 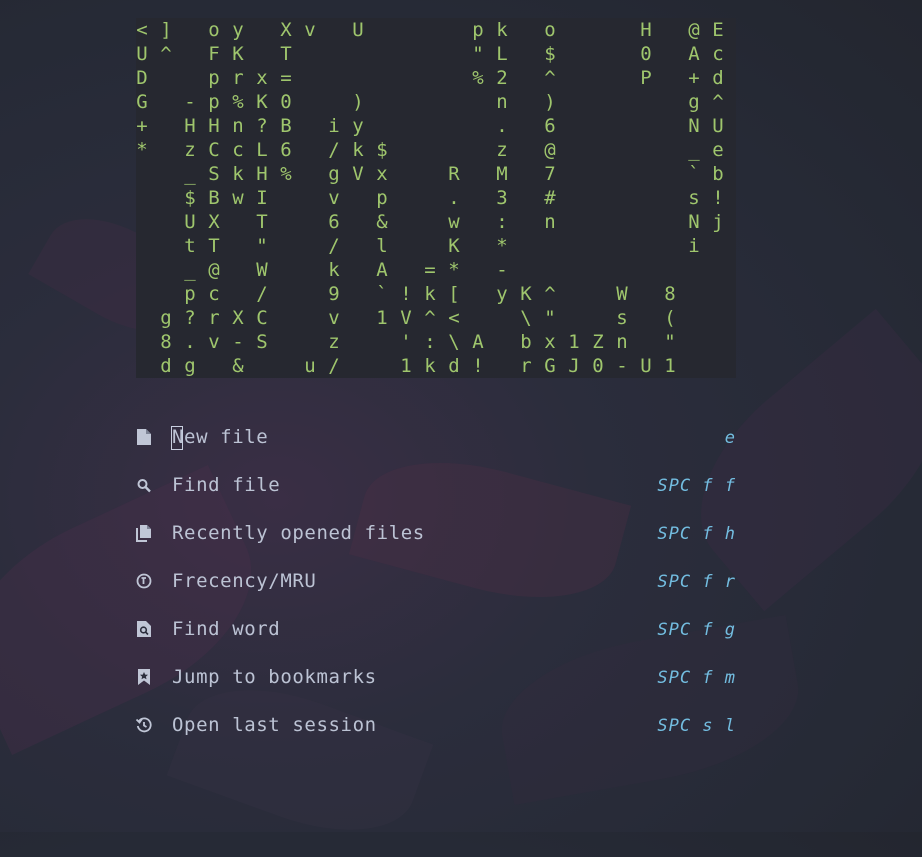 What do you see at coordinates (696, 726) in the screenshot?
I see `menu-item-shortcut: SPC s l` at bounding box center [696, 726].